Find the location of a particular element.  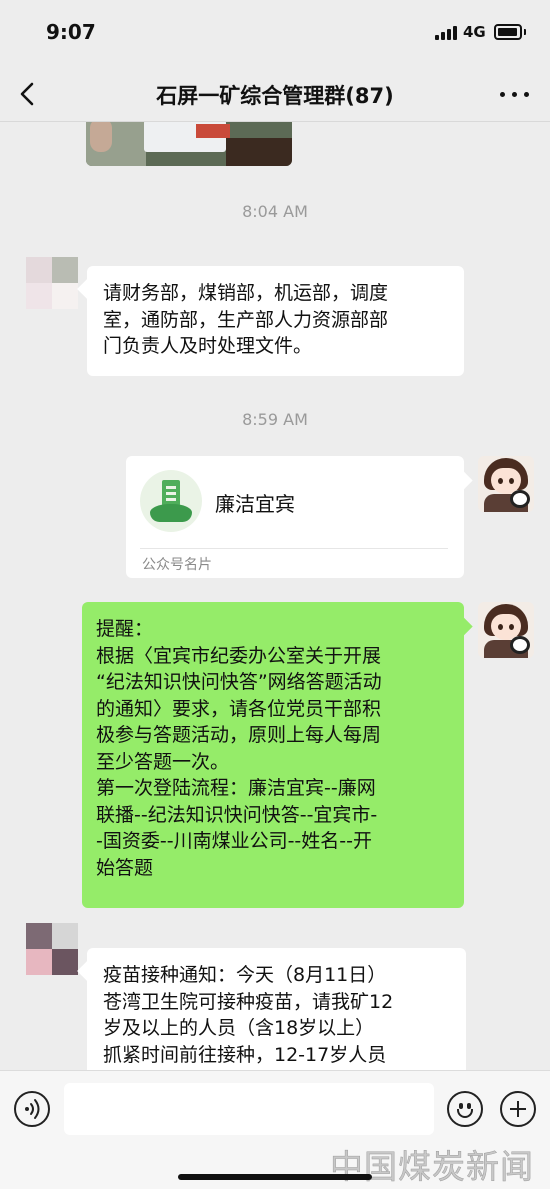

timestamp: 8:59 AM is located at coordinates (275, 419).